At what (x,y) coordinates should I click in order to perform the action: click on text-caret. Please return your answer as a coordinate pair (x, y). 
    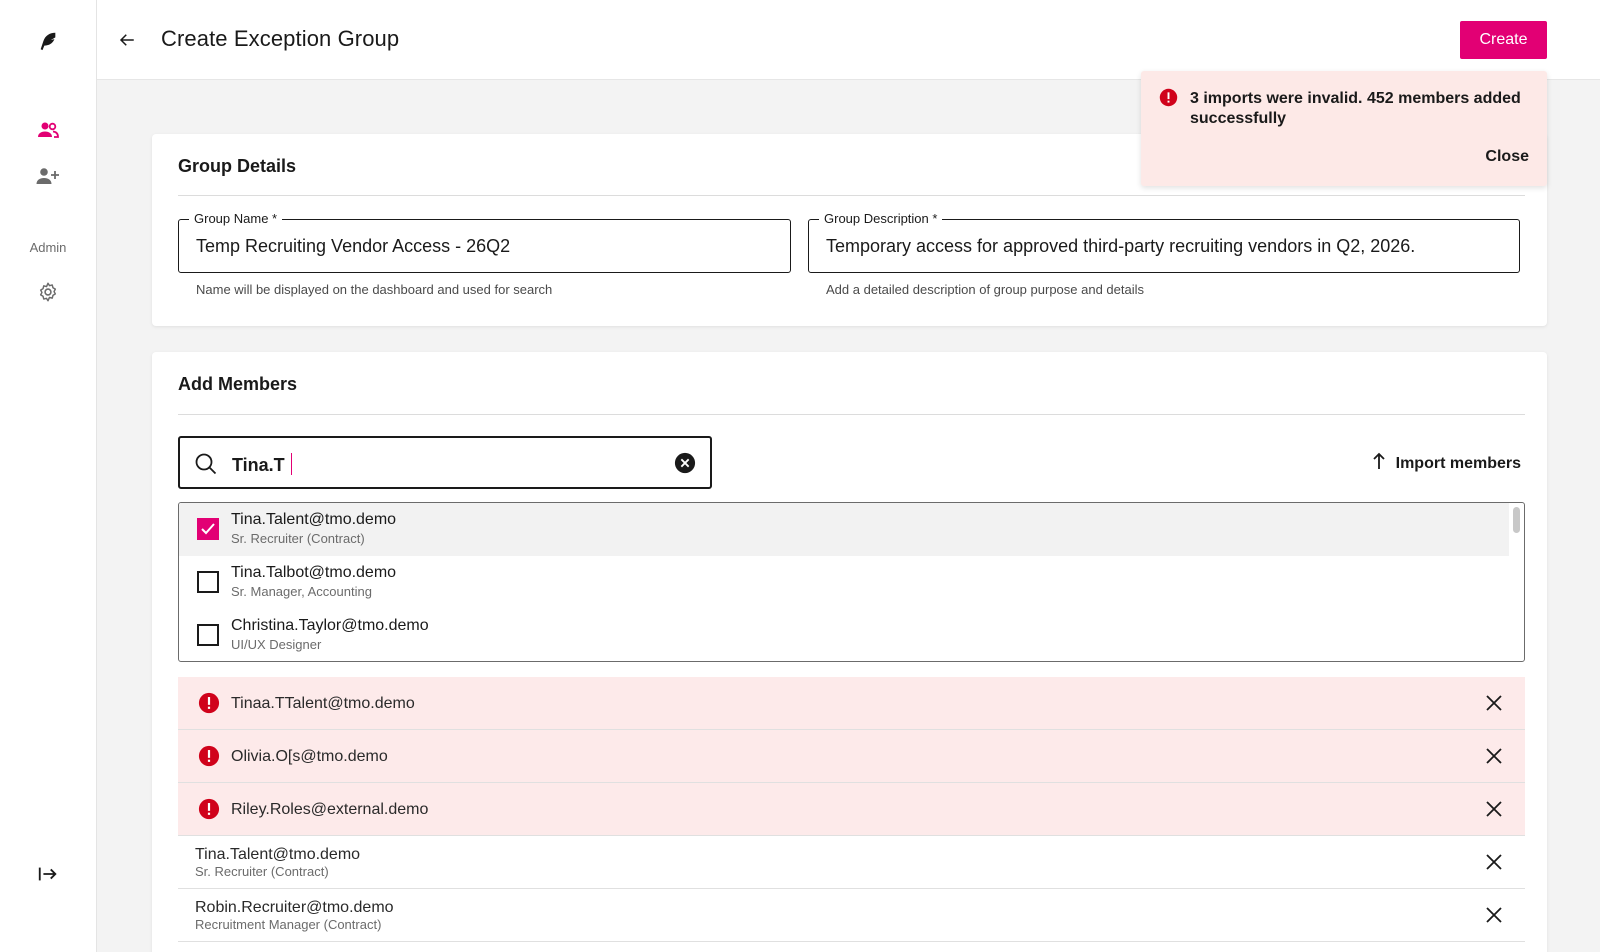
    Looking at the image, I should click on (291, 464).